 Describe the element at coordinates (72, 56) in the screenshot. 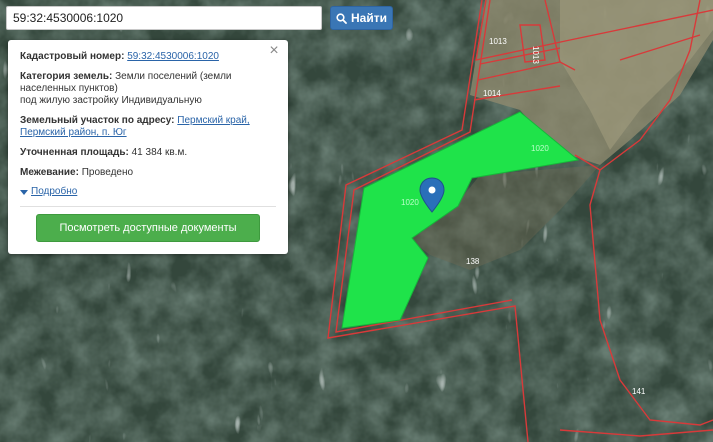

I see `cadastral-number-label: Кадастровый номер:` at that location.